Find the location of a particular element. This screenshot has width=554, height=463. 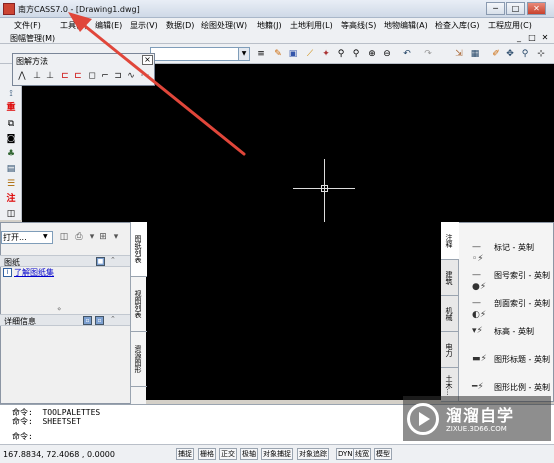

snap-icon: ⊹ is located at coordinates (541, 54).